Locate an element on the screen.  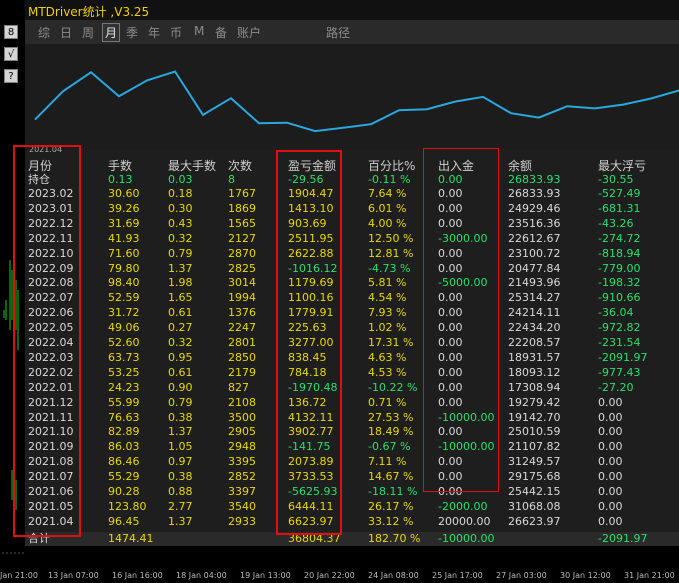
cell-percent: 7.64 % is located at coordinates (387, 193).